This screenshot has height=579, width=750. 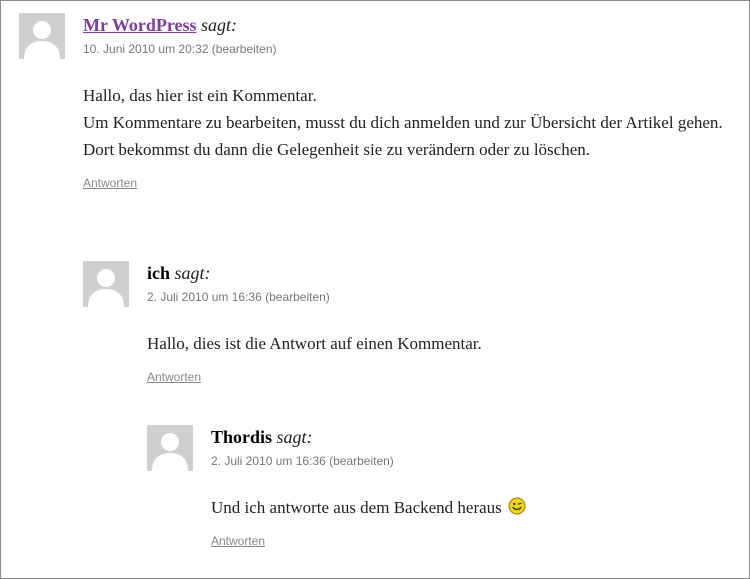 I want to click on comment-author-line: Mr WordPress sagt:, so click(x=411, y=25).